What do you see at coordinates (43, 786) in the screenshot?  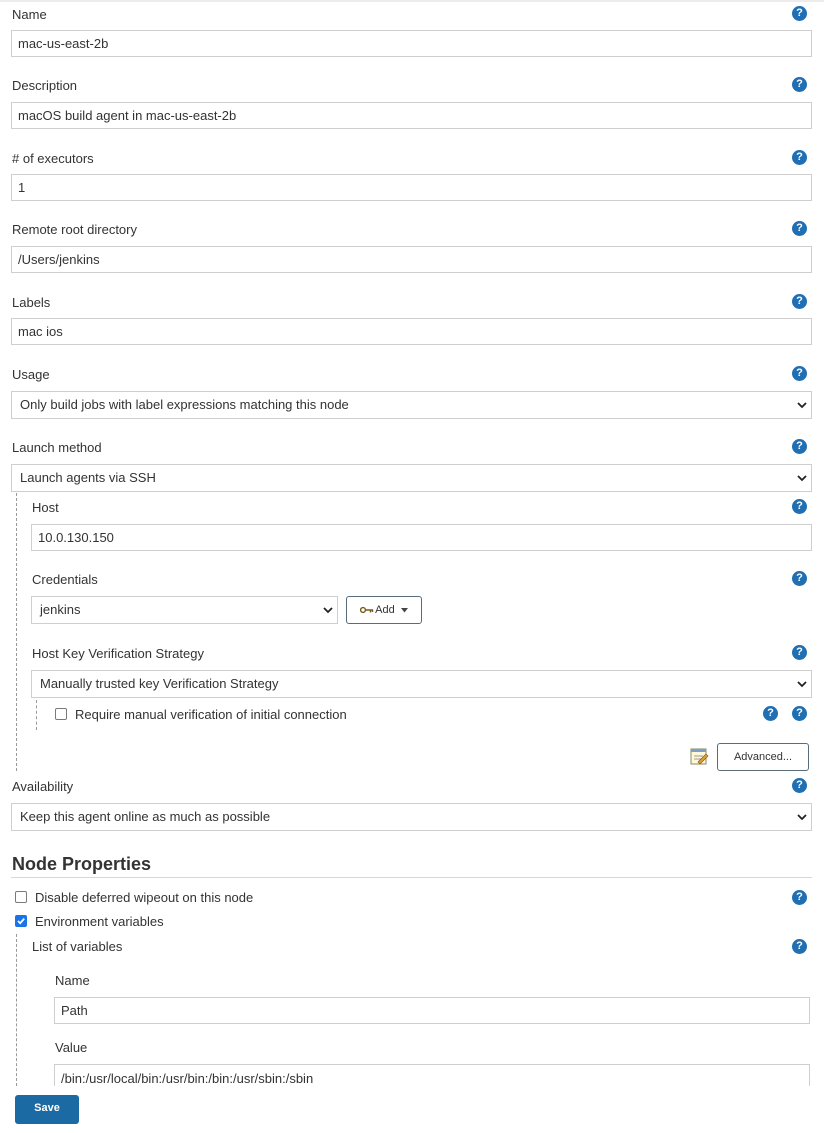 I see `availability-label: Availability` at bounding box center [43, 786].